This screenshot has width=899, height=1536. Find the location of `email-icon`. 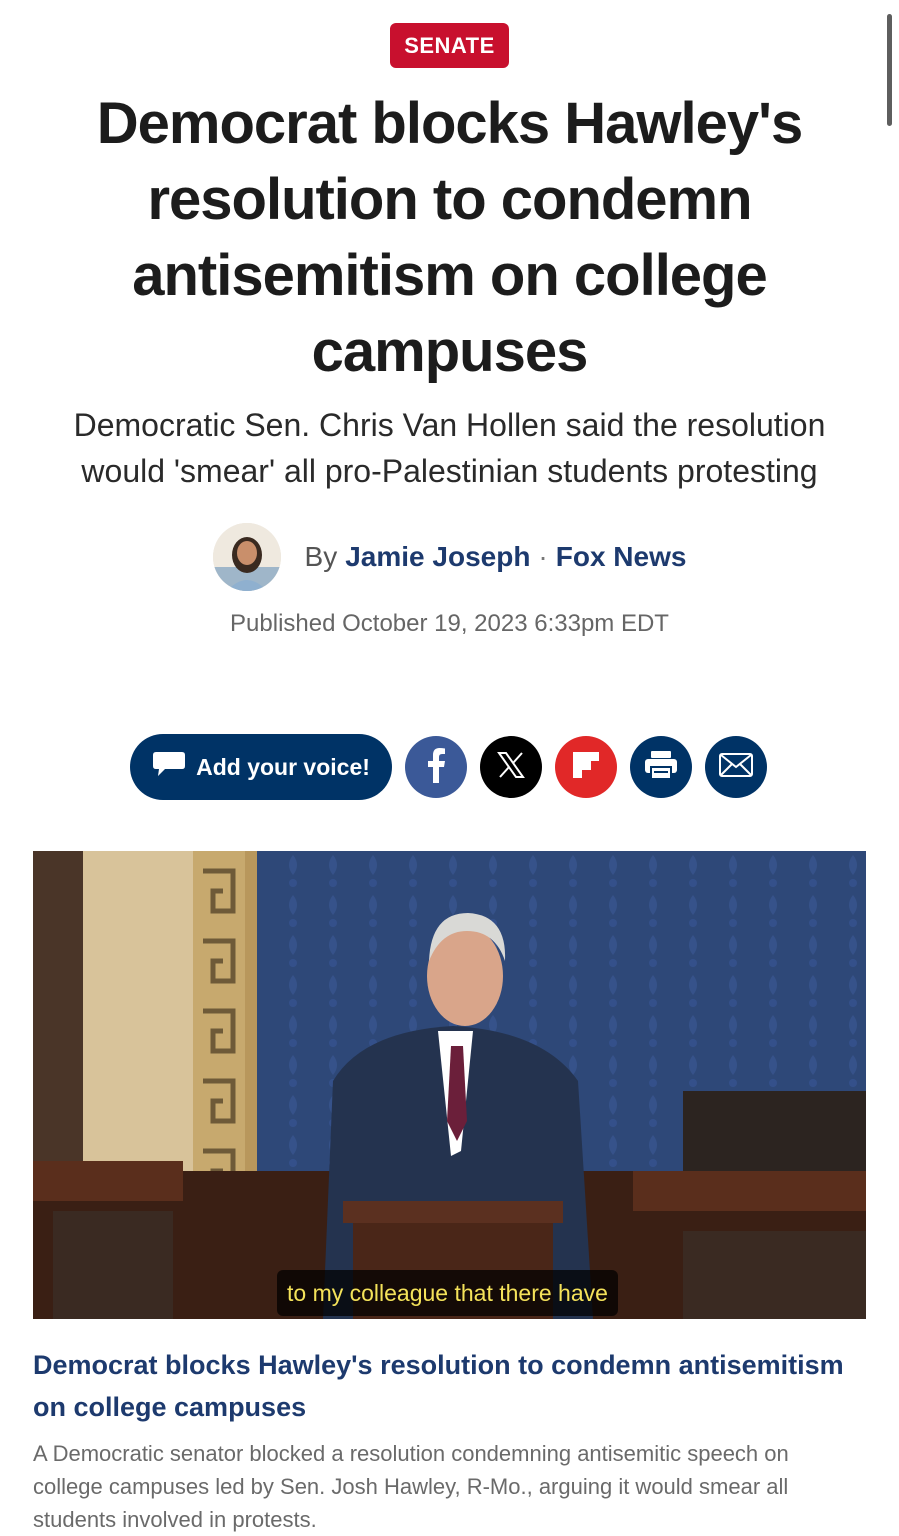

email-icon is located at coordinates (736, 767).